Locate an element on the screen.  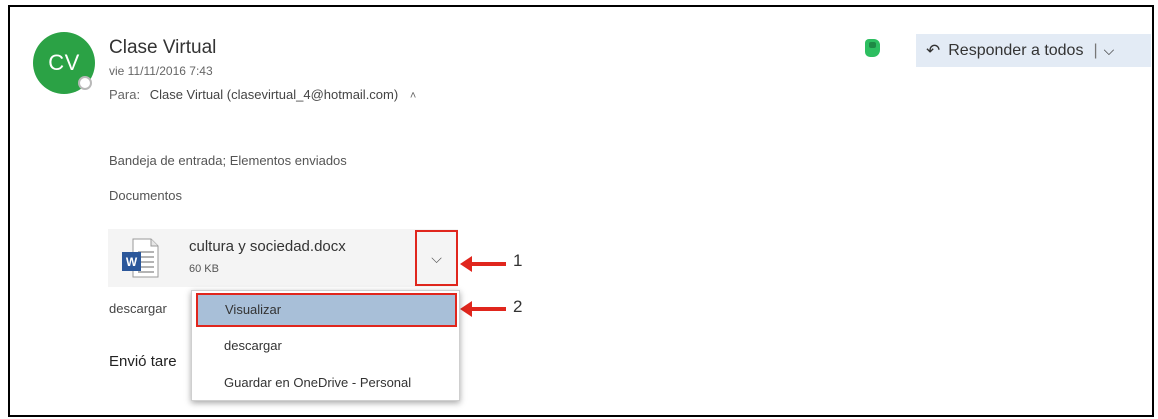
message-folders: Bandeja de entrada; Elementos enviados is located at coordinates (228, 160).